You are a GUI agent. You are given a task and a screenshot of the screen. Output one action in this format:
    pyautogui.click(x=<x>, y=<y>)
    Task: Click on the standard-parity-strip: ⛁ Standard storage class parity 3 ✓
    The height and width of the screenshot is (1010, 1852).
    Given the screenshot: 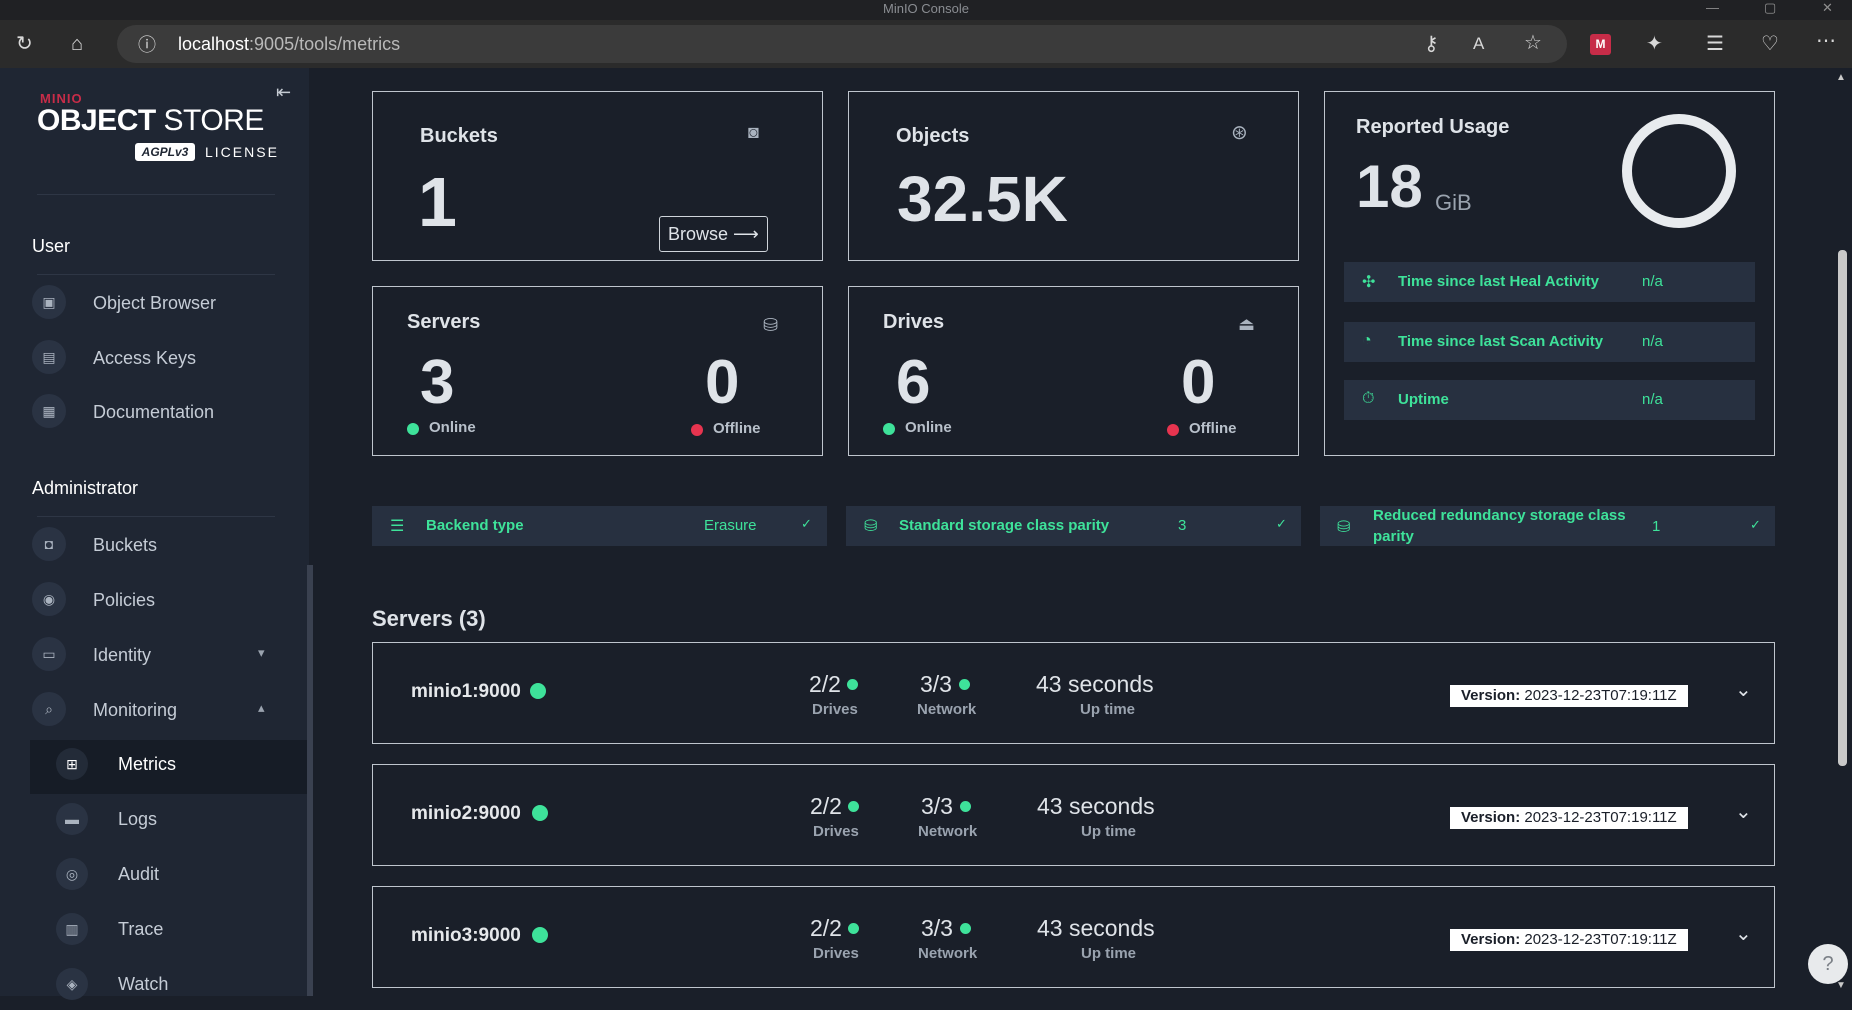 What is the action you would take?
    pyautogui.click(x=1073, y=526)
    